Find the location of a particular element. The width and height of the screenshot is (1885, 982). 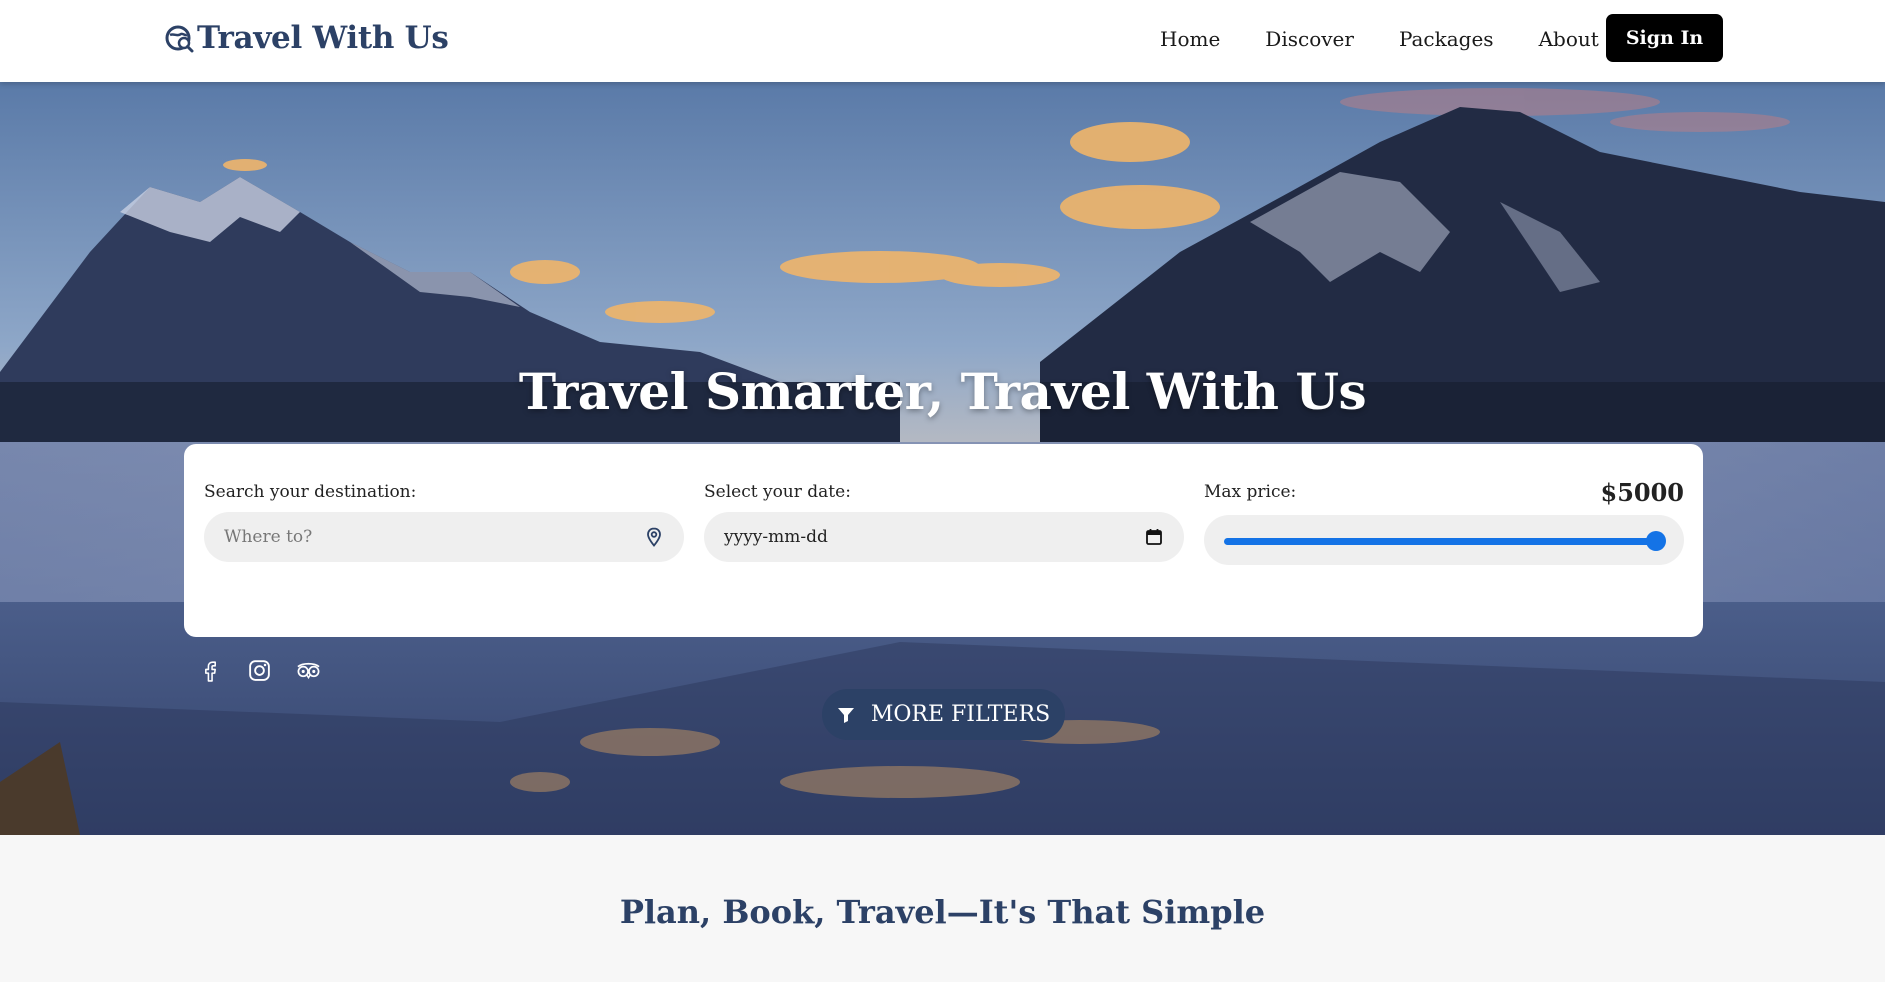

more-filters-button: MORE FILTERS is located at coordinates (943, 714).